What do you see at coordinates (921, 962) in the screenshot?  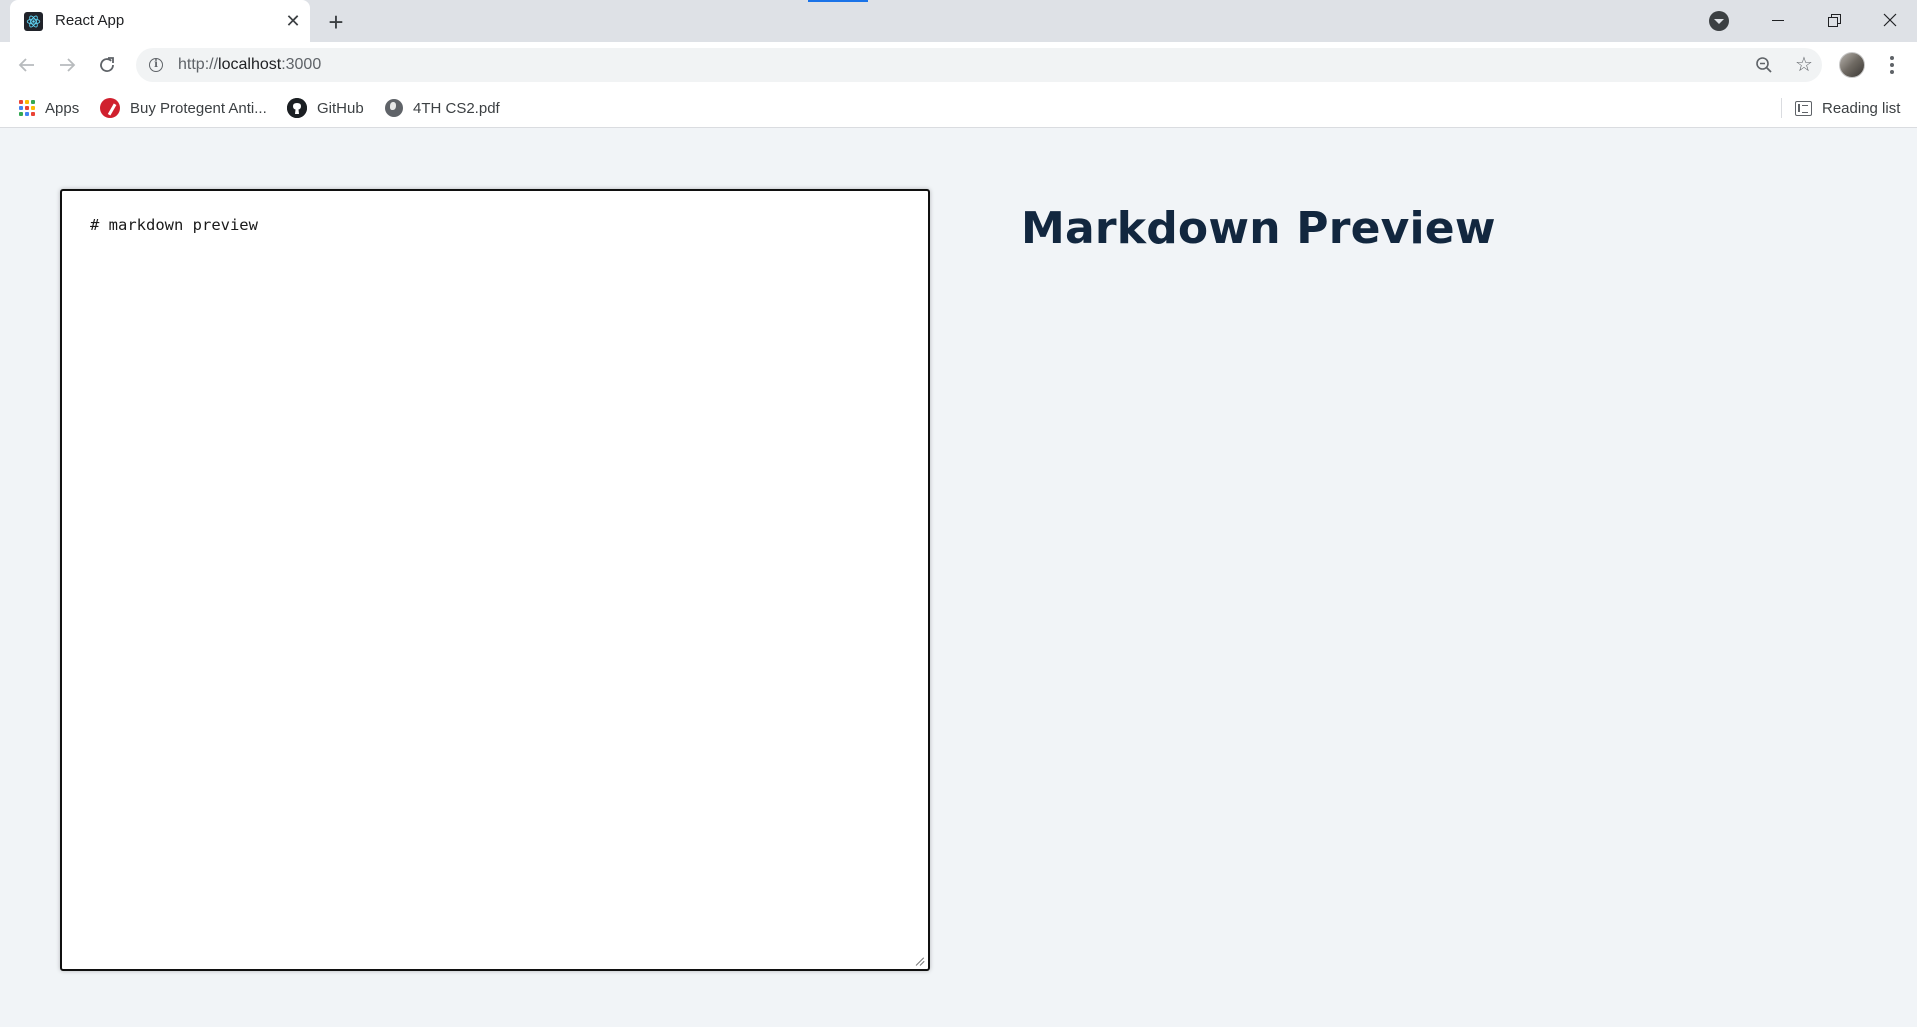 I see `resize-handle-icon` at bounding box center [921, 962].